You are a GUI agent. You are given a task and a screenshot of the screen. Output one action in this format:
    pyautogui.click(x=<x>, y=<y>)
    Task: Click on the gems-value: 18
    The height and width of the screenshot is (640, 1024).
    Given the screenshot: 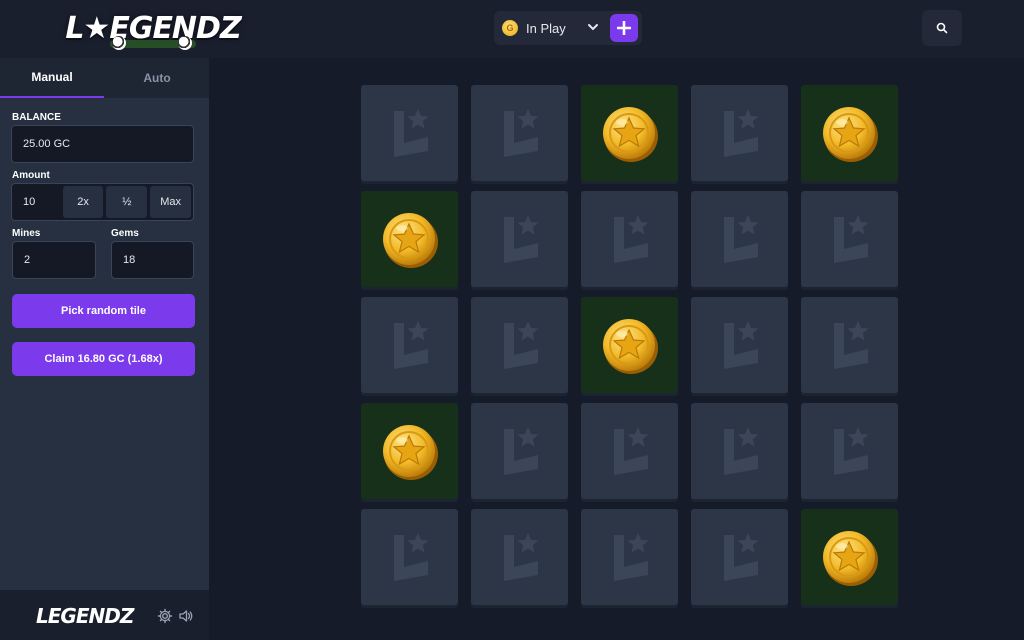 What is the action you would take?
    pyautogui.click(x=129, y=260)
    